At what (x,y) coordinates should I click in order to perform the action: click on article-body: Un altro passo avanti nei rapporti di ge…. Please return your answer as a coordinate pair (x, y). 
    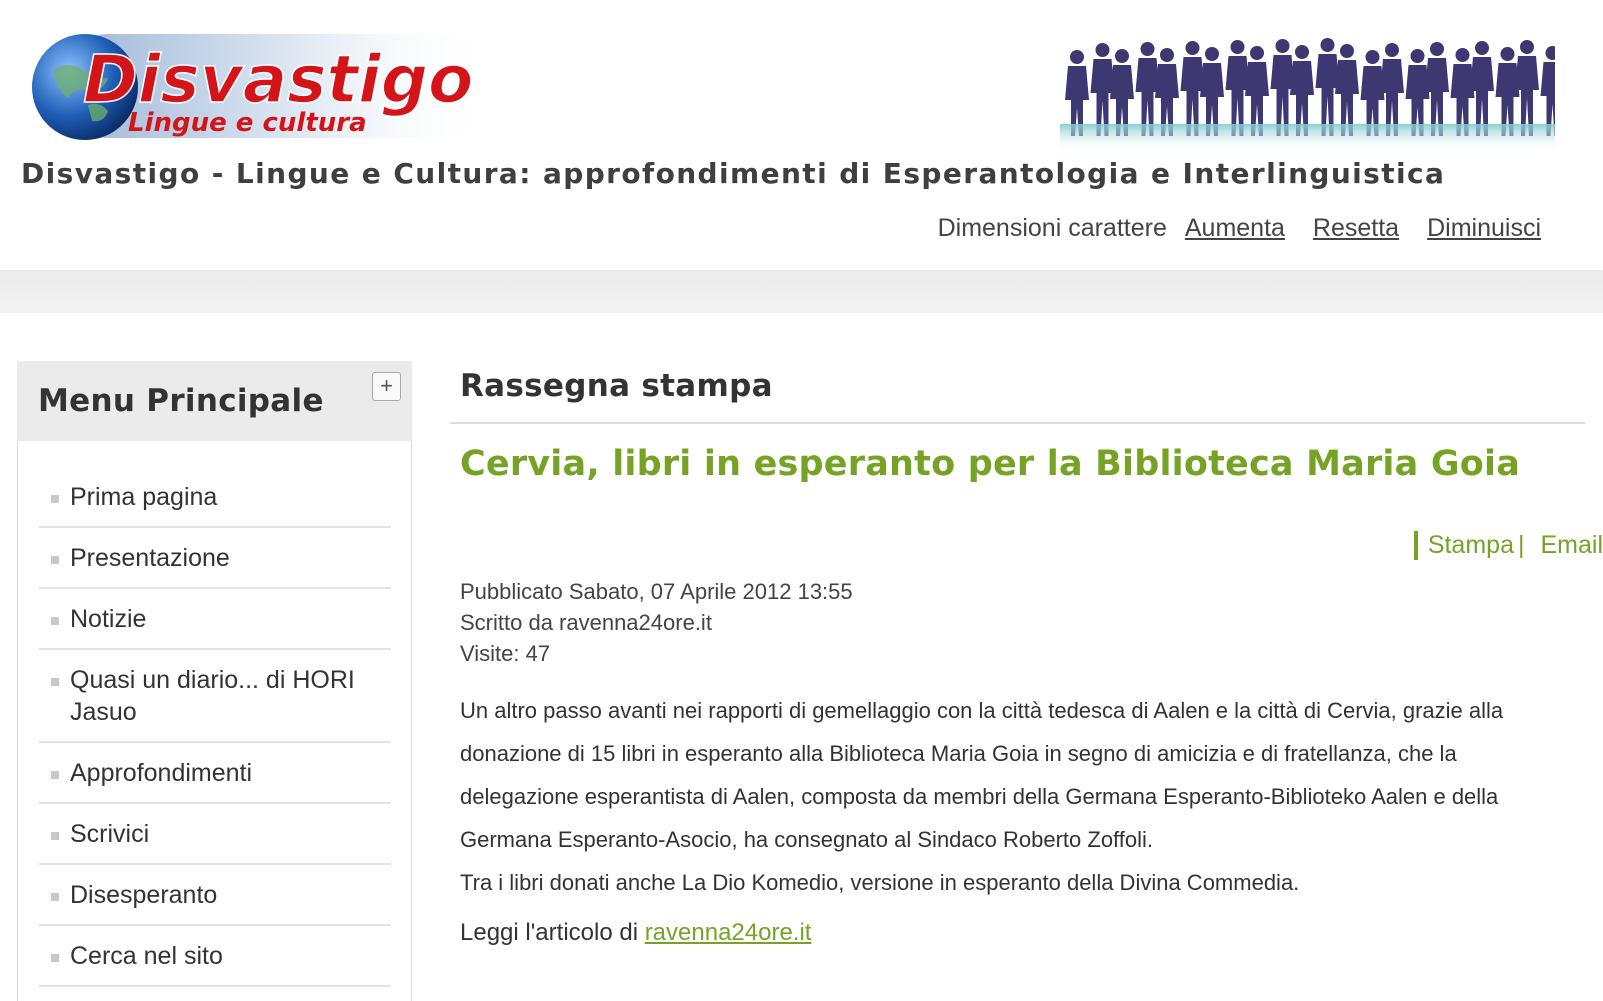
    Looking at the image, I should click on (1015, 796).